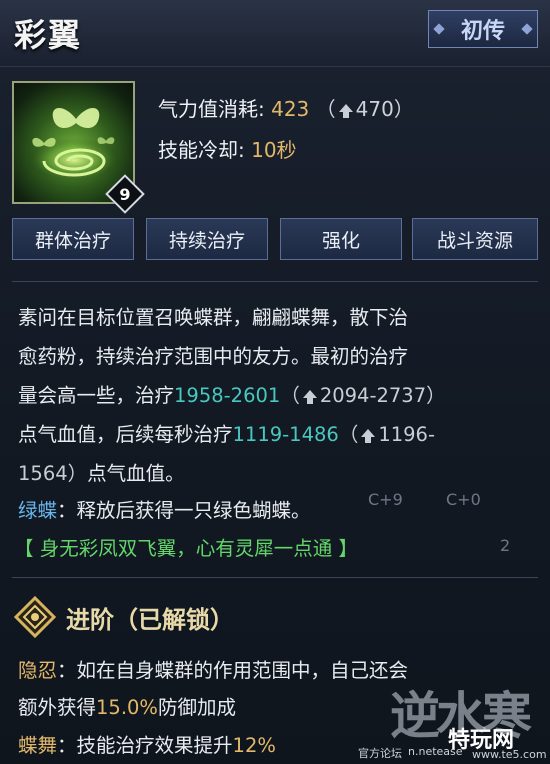 This screenshot has height=764, width=550. I want to click on green-butterfly-line: 绿蝶：释放后获得一只绿色蝴蝶。, so click(164, 510).